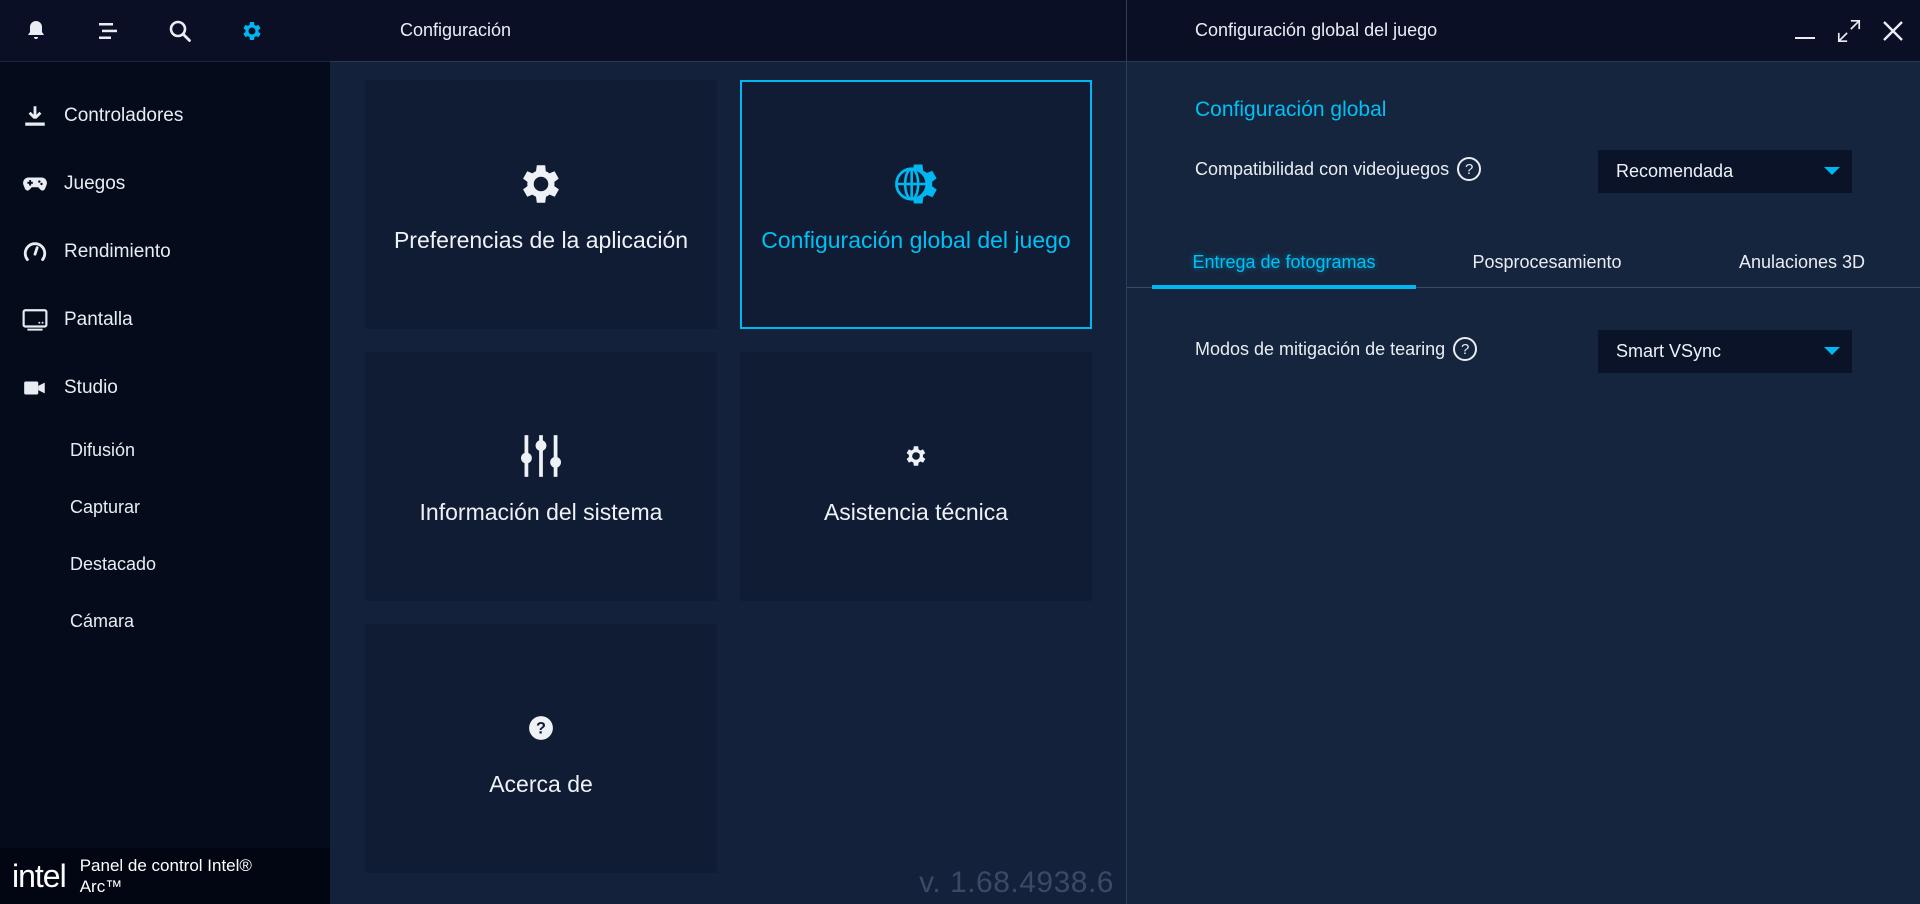 The height and width of the screenshot is (904, 1920). I want to click on nav-item-controladores: Controladores, so click(165, 116).